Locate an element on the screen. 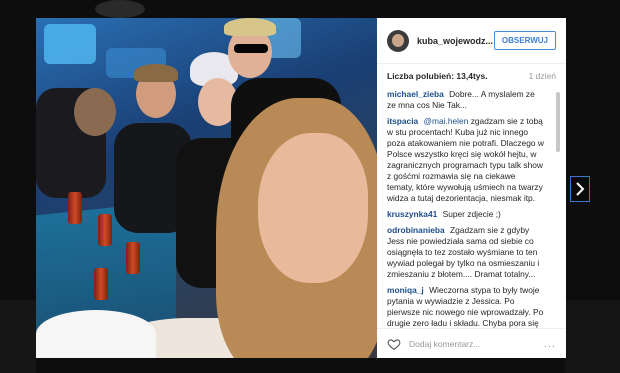 This screenshot has height=373, width=620. time-ago: 1 dzień is located at coordinates (542, 76).